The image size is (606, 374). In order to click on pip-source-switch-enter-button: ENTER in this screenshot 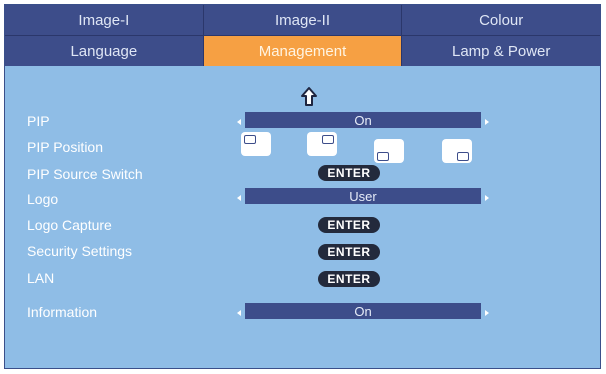, I will do `click(349, 173)`.